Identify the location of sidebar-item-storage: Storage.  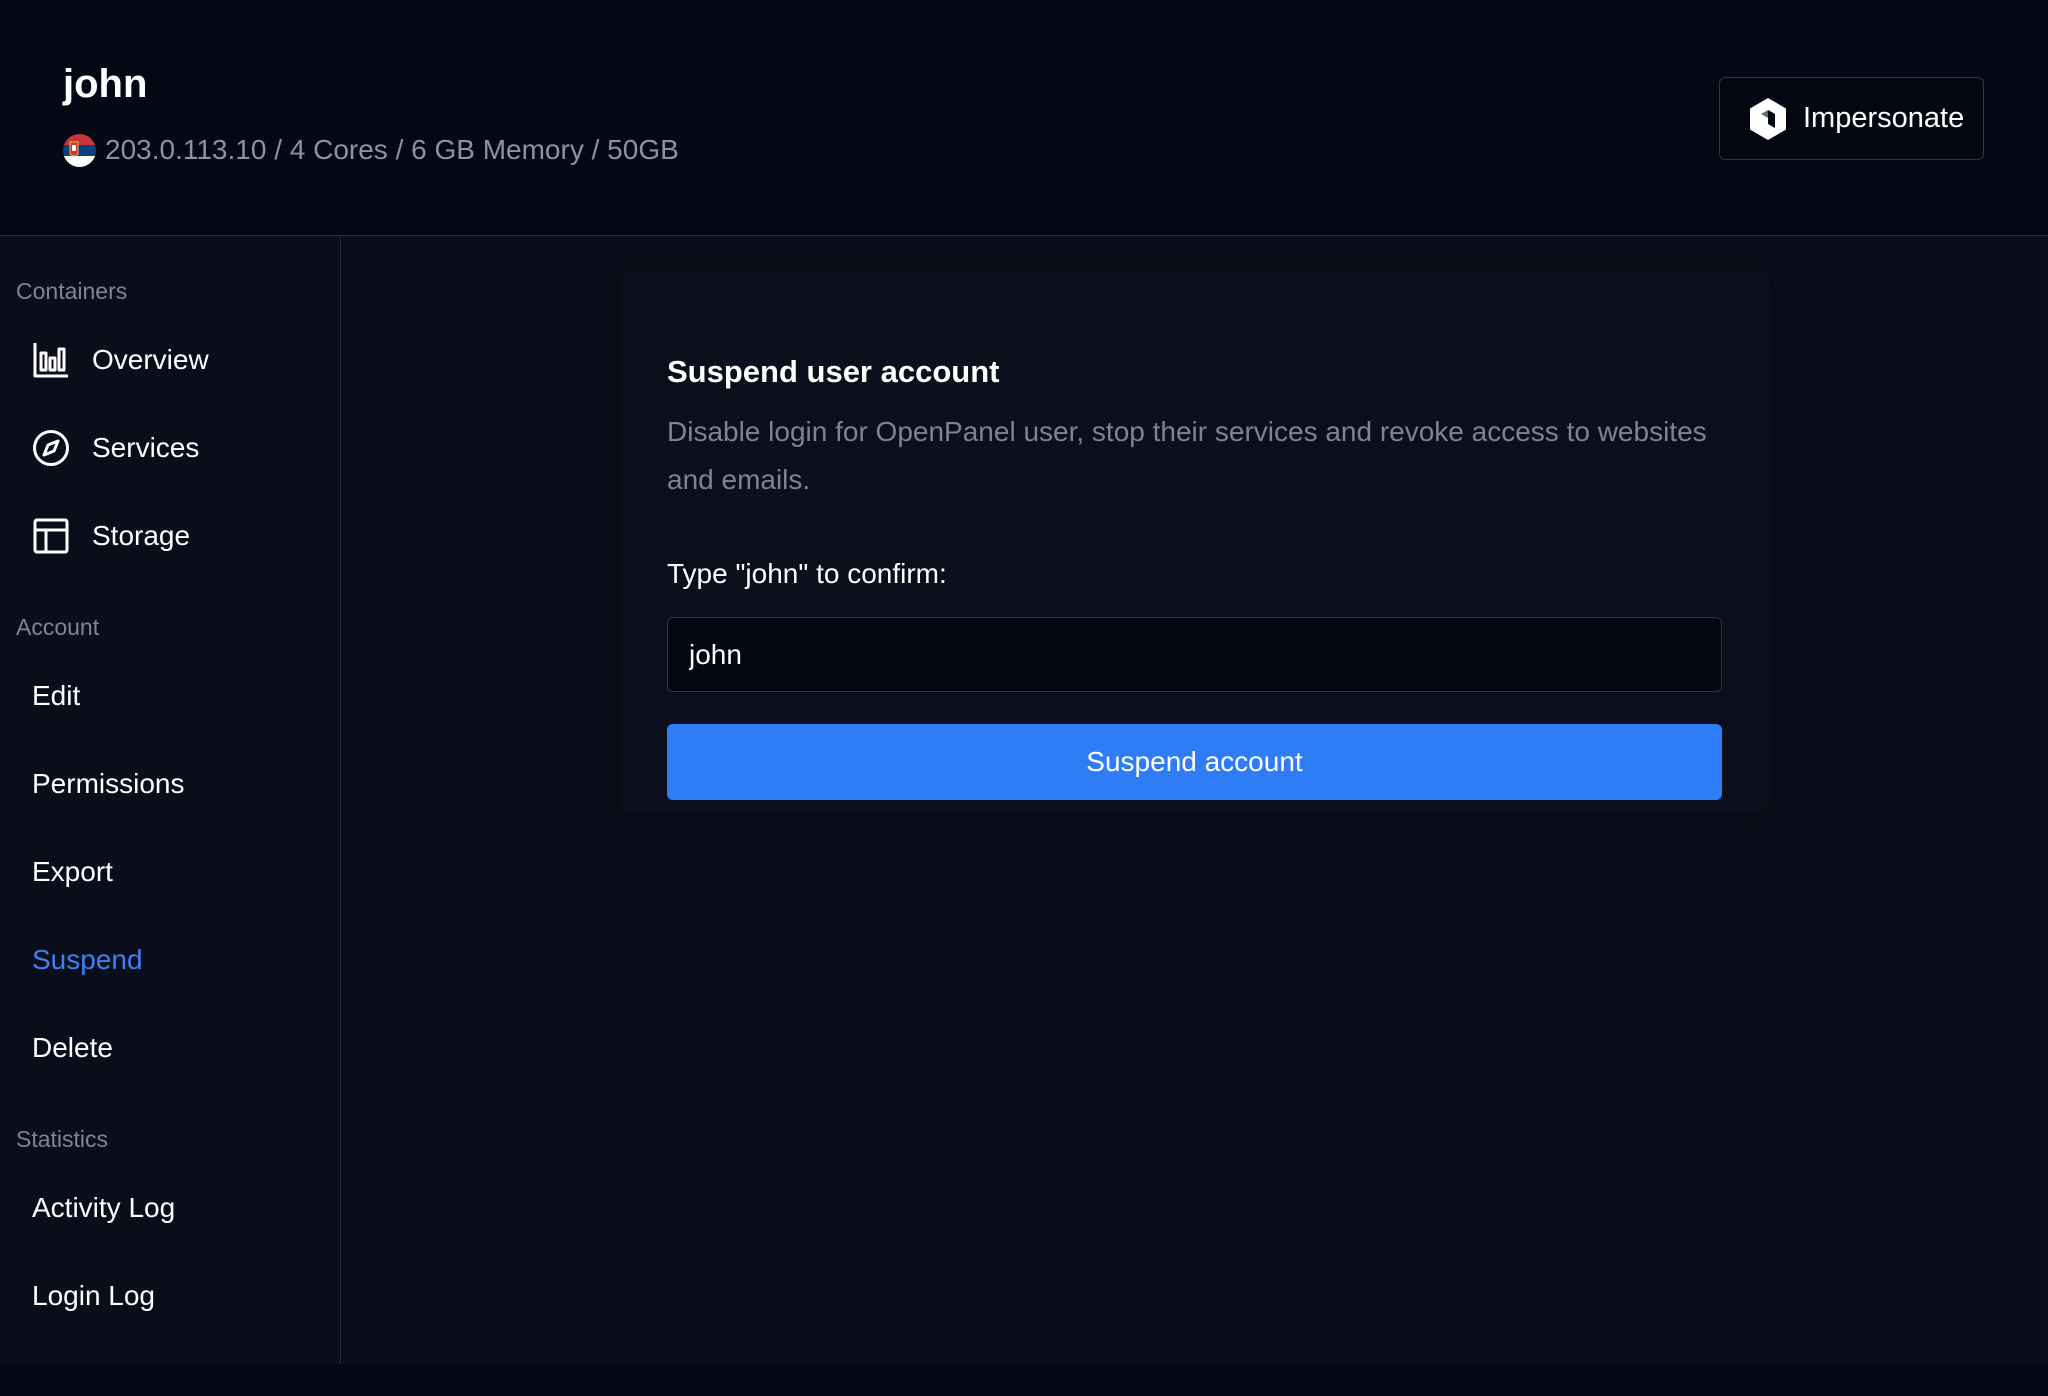
(111, 536).